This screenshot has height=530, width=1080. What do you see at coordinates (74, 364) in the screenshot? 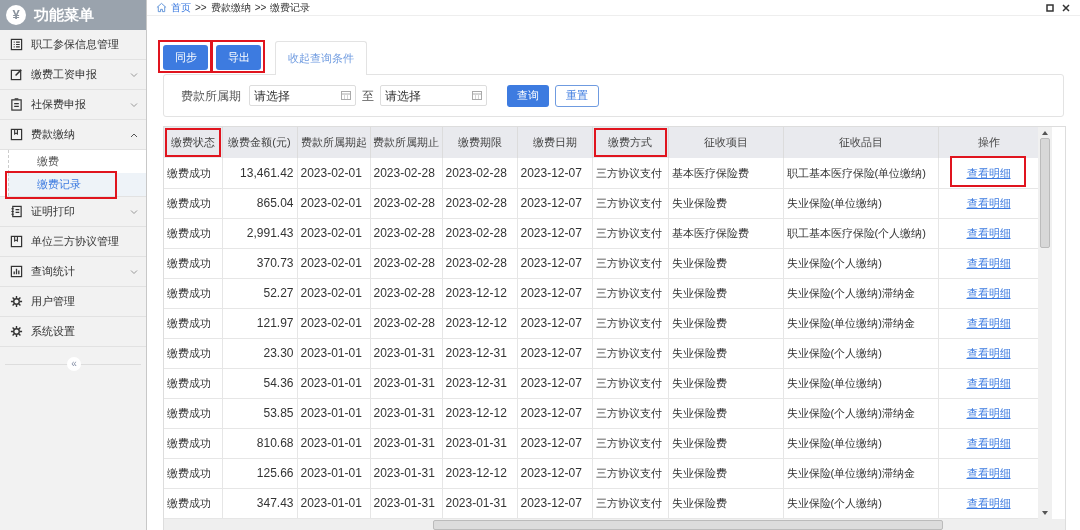
I see `collapse-button: «` at bounding box center [74, 364].